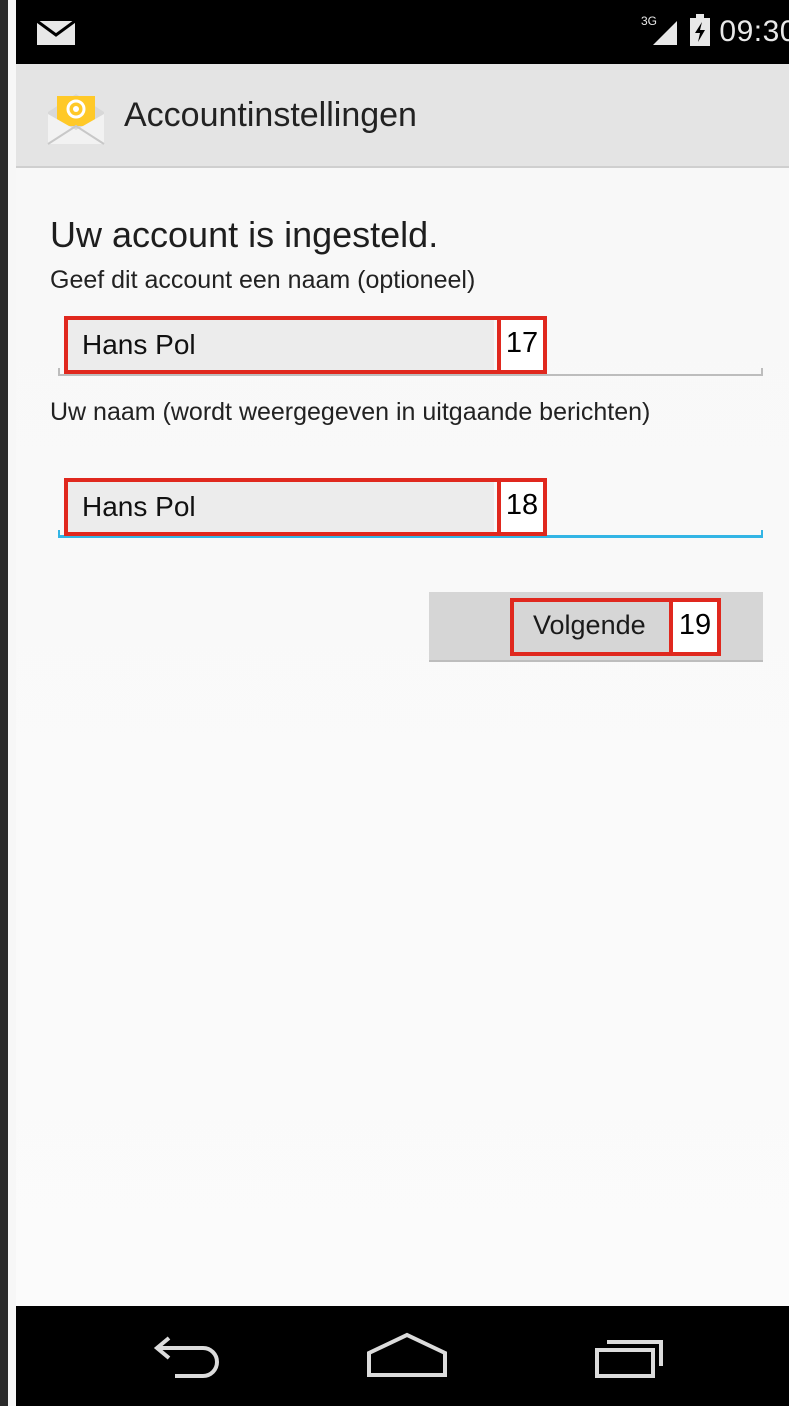 The width and height of the screenshot is (789, 1406). Describe the element at coordinates (56, 35) in the screenshot. I see `mail-icon` at that location.